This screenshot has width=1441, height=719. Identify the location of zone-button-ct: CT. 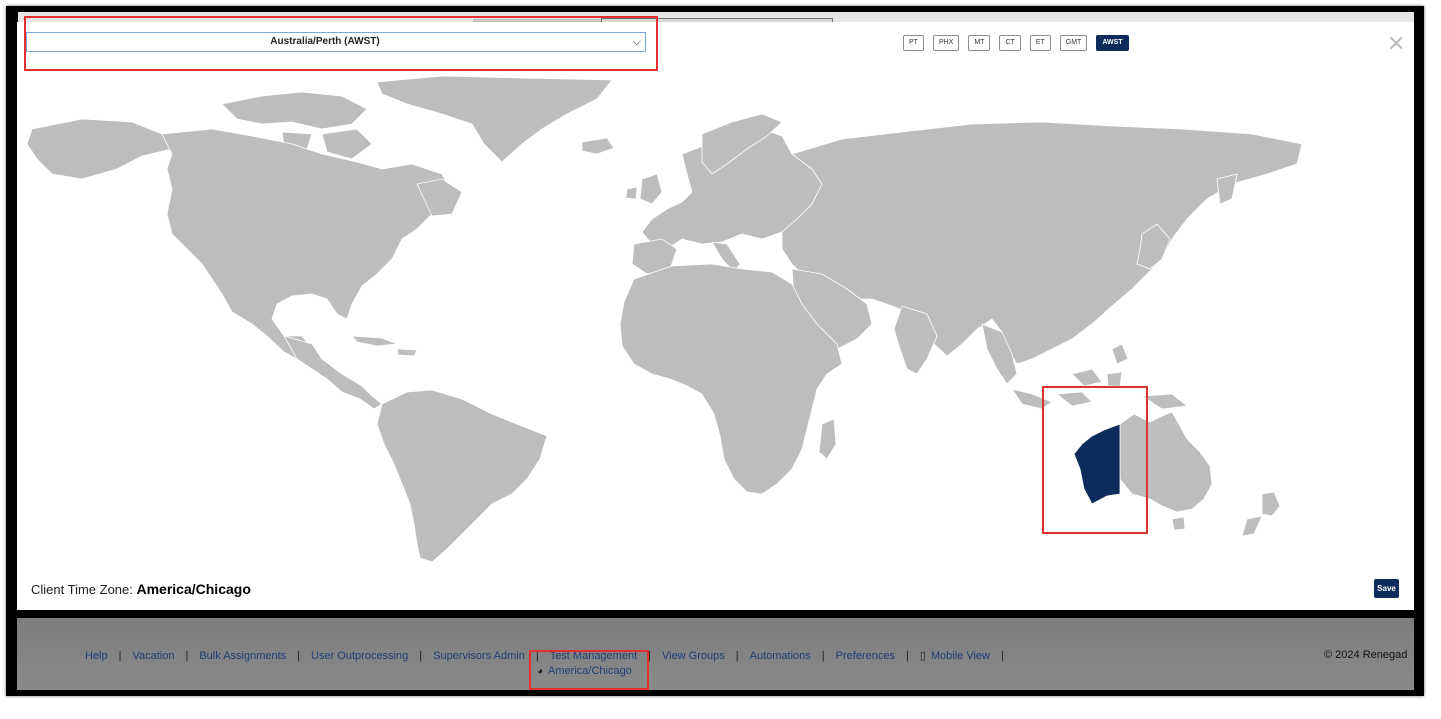
(1010, 43).